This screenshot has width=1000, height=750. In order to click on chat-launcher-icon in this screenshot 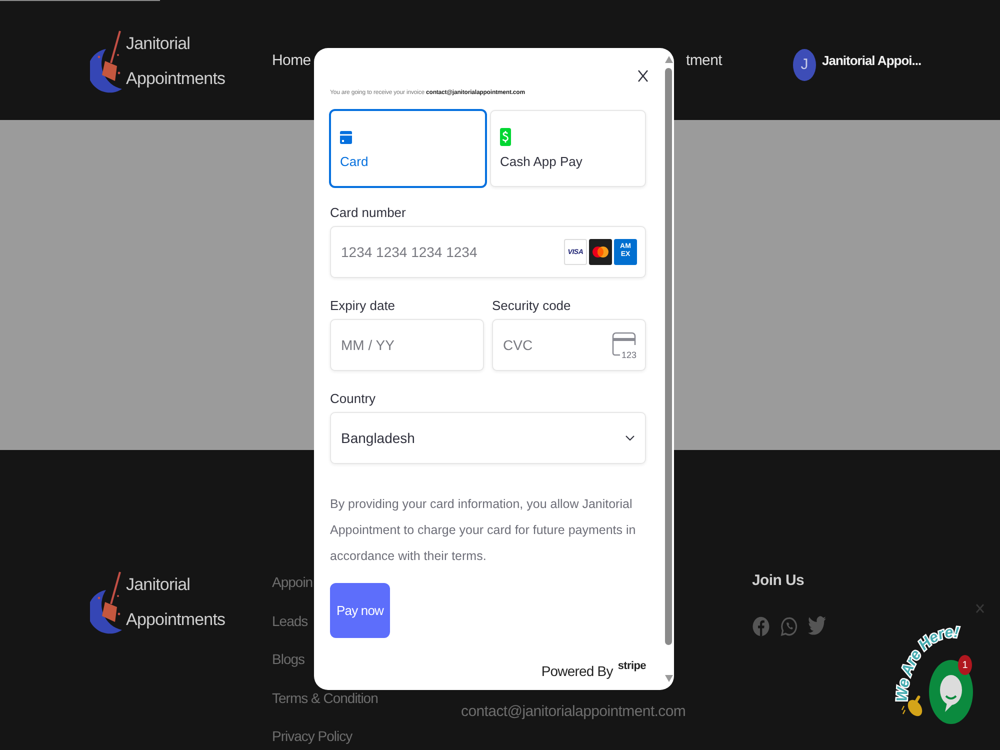, I will do `click(951, 692)`.